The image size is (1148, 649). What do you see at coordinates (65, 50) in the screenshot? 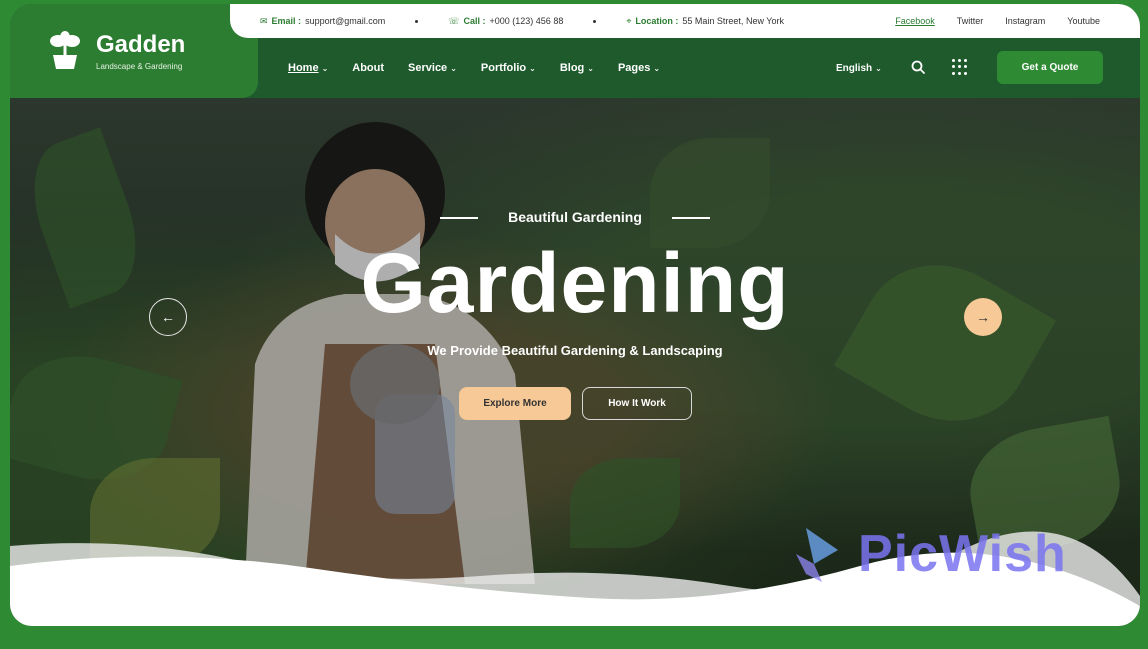
I see `plant-pot-icon` at bounding box center [65, 50].